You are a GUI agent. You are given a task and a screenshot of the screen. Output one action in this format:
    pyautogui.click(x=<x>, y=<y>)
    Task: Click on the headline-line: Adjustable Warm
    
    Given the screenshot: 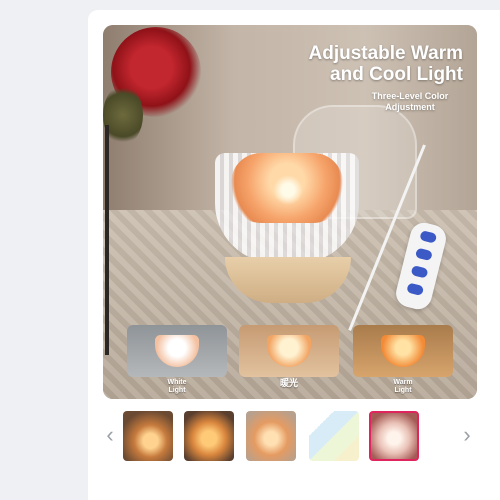 What is the action you would take?
    pyautogui.click(x=386, y=53)
    